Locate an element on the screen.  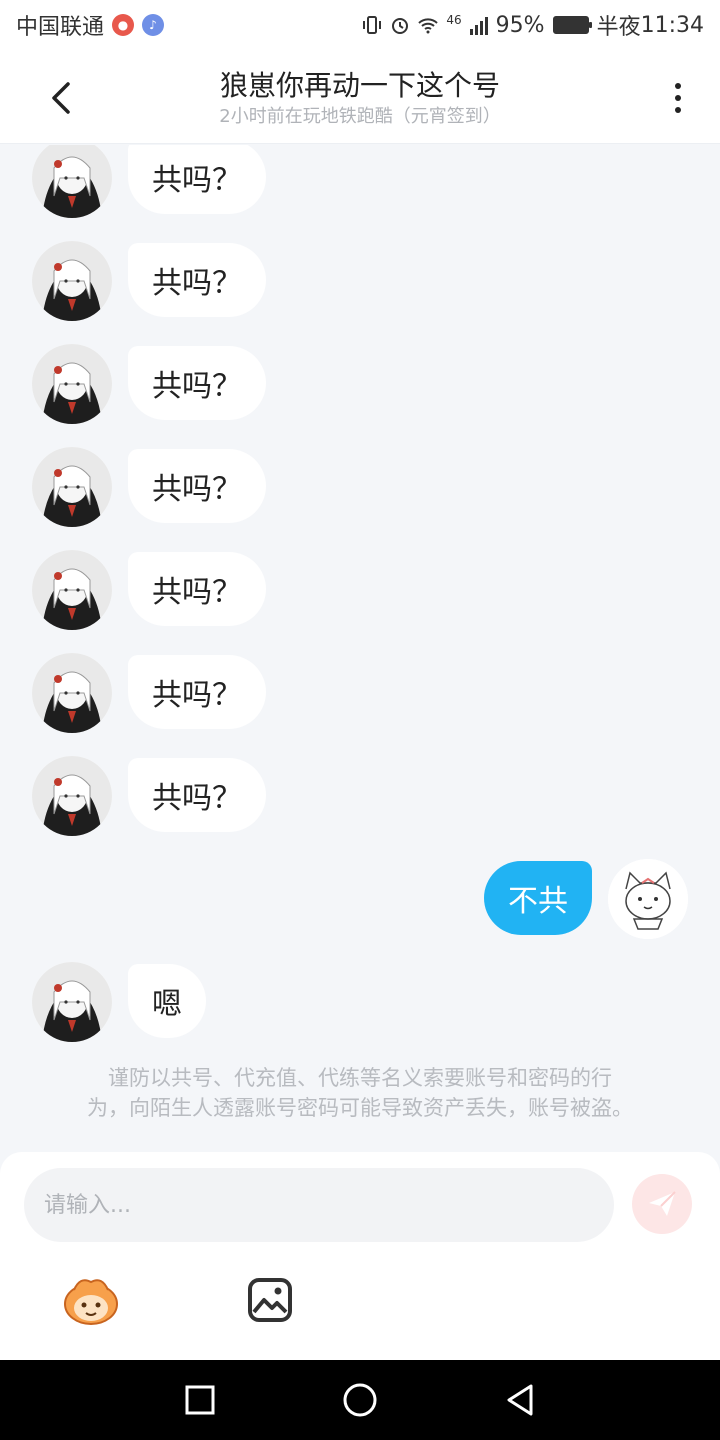
system-nav-bar is located at coordinates (360, 1400).